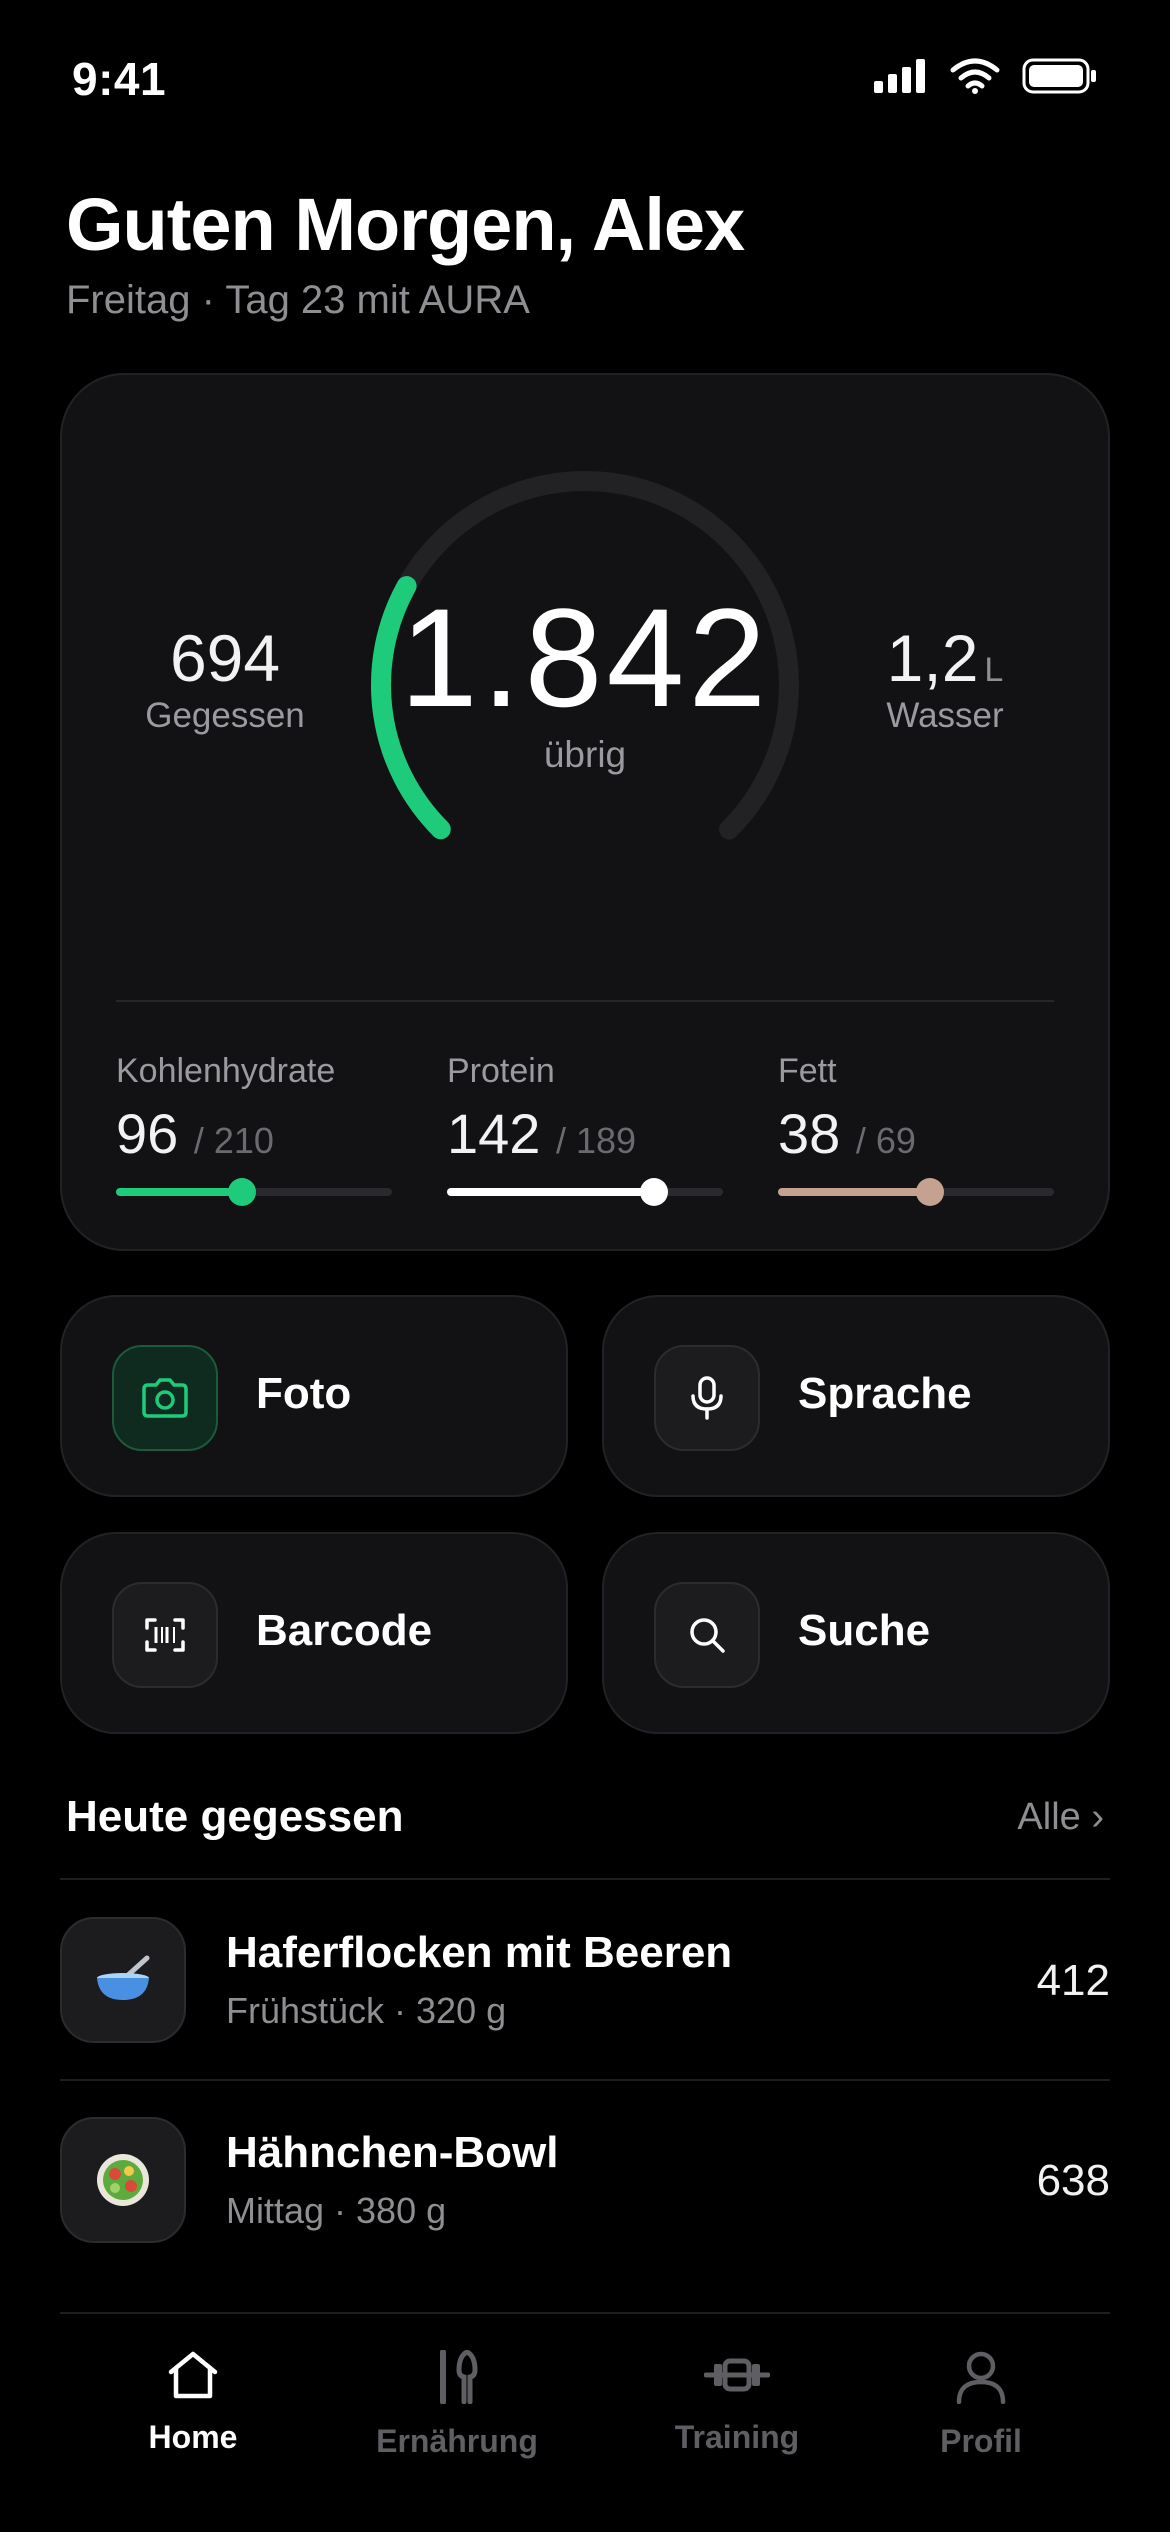  I want to click on meal-meta: Frühstück · 320 g, so click(366, 2010).